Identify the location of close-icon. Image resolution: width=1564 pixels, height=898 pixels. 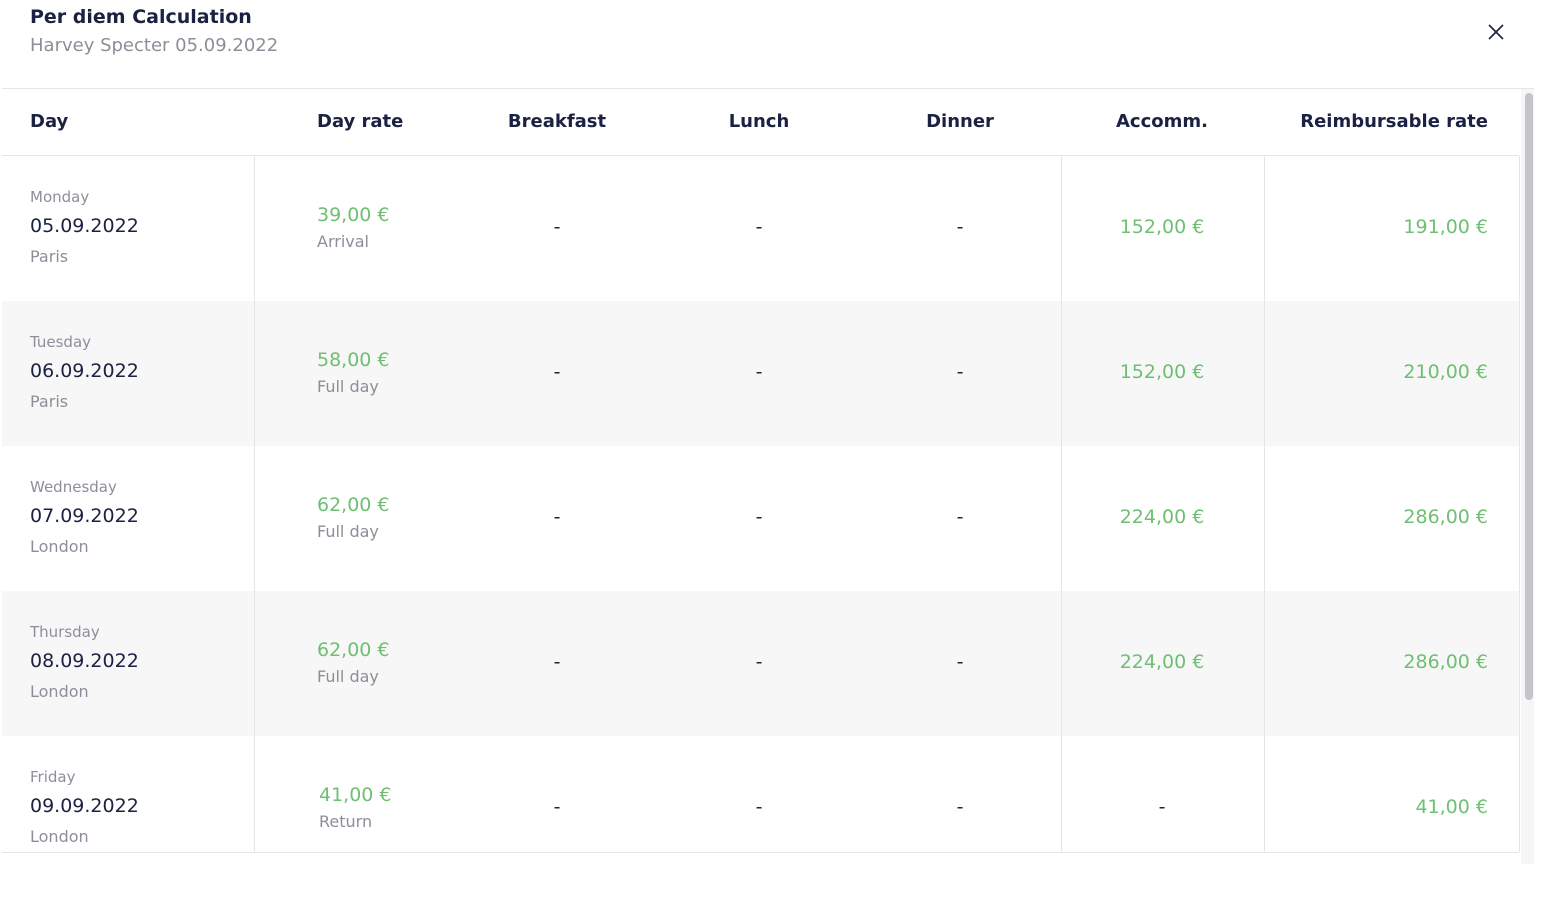
(1496, 32).